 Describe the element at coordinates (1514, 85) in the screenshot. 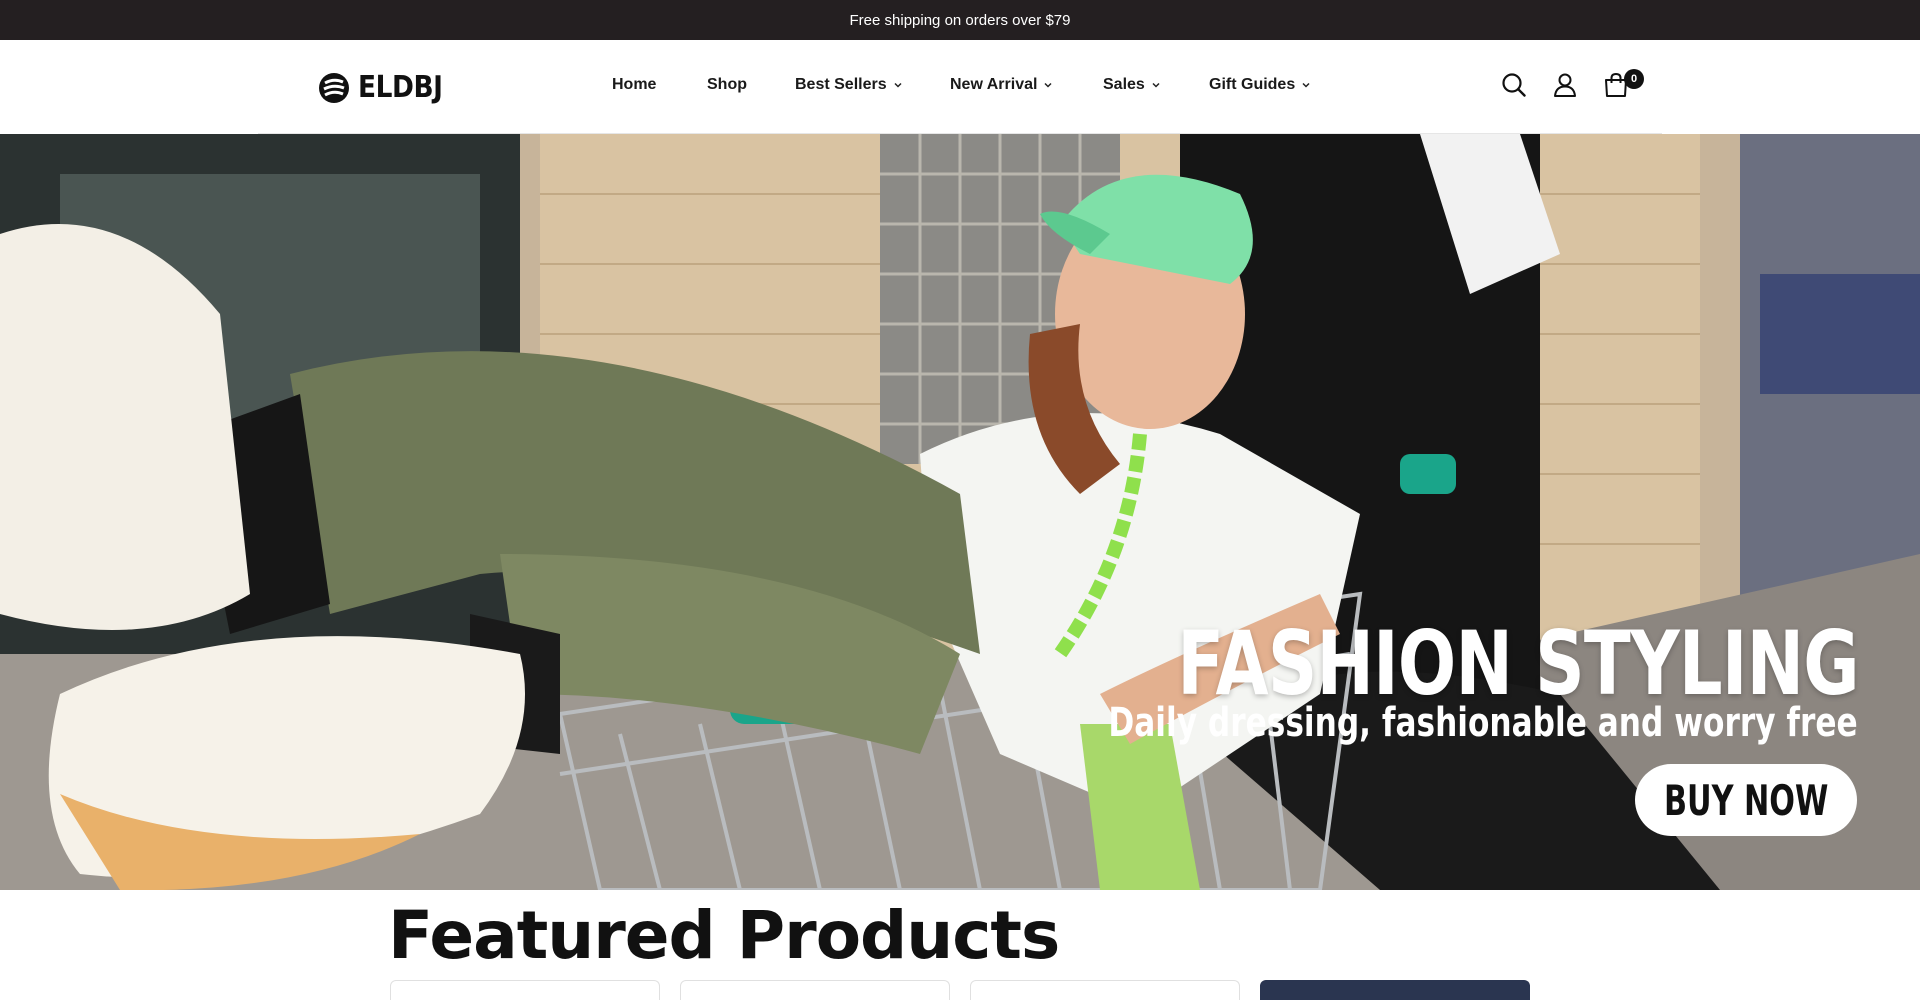

I see `search-icon` at that location.